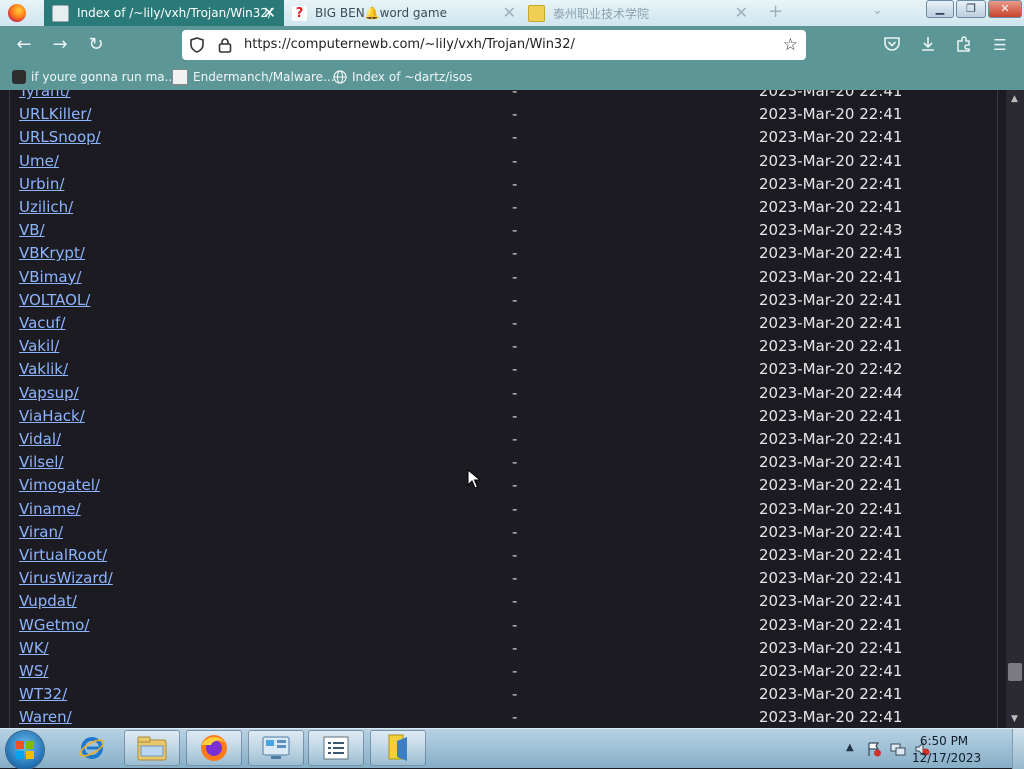  Describe the element at coordinates (831, 230) in the screenshot. I see `date-cell: 2023-Mar-20 22:43` at that location.